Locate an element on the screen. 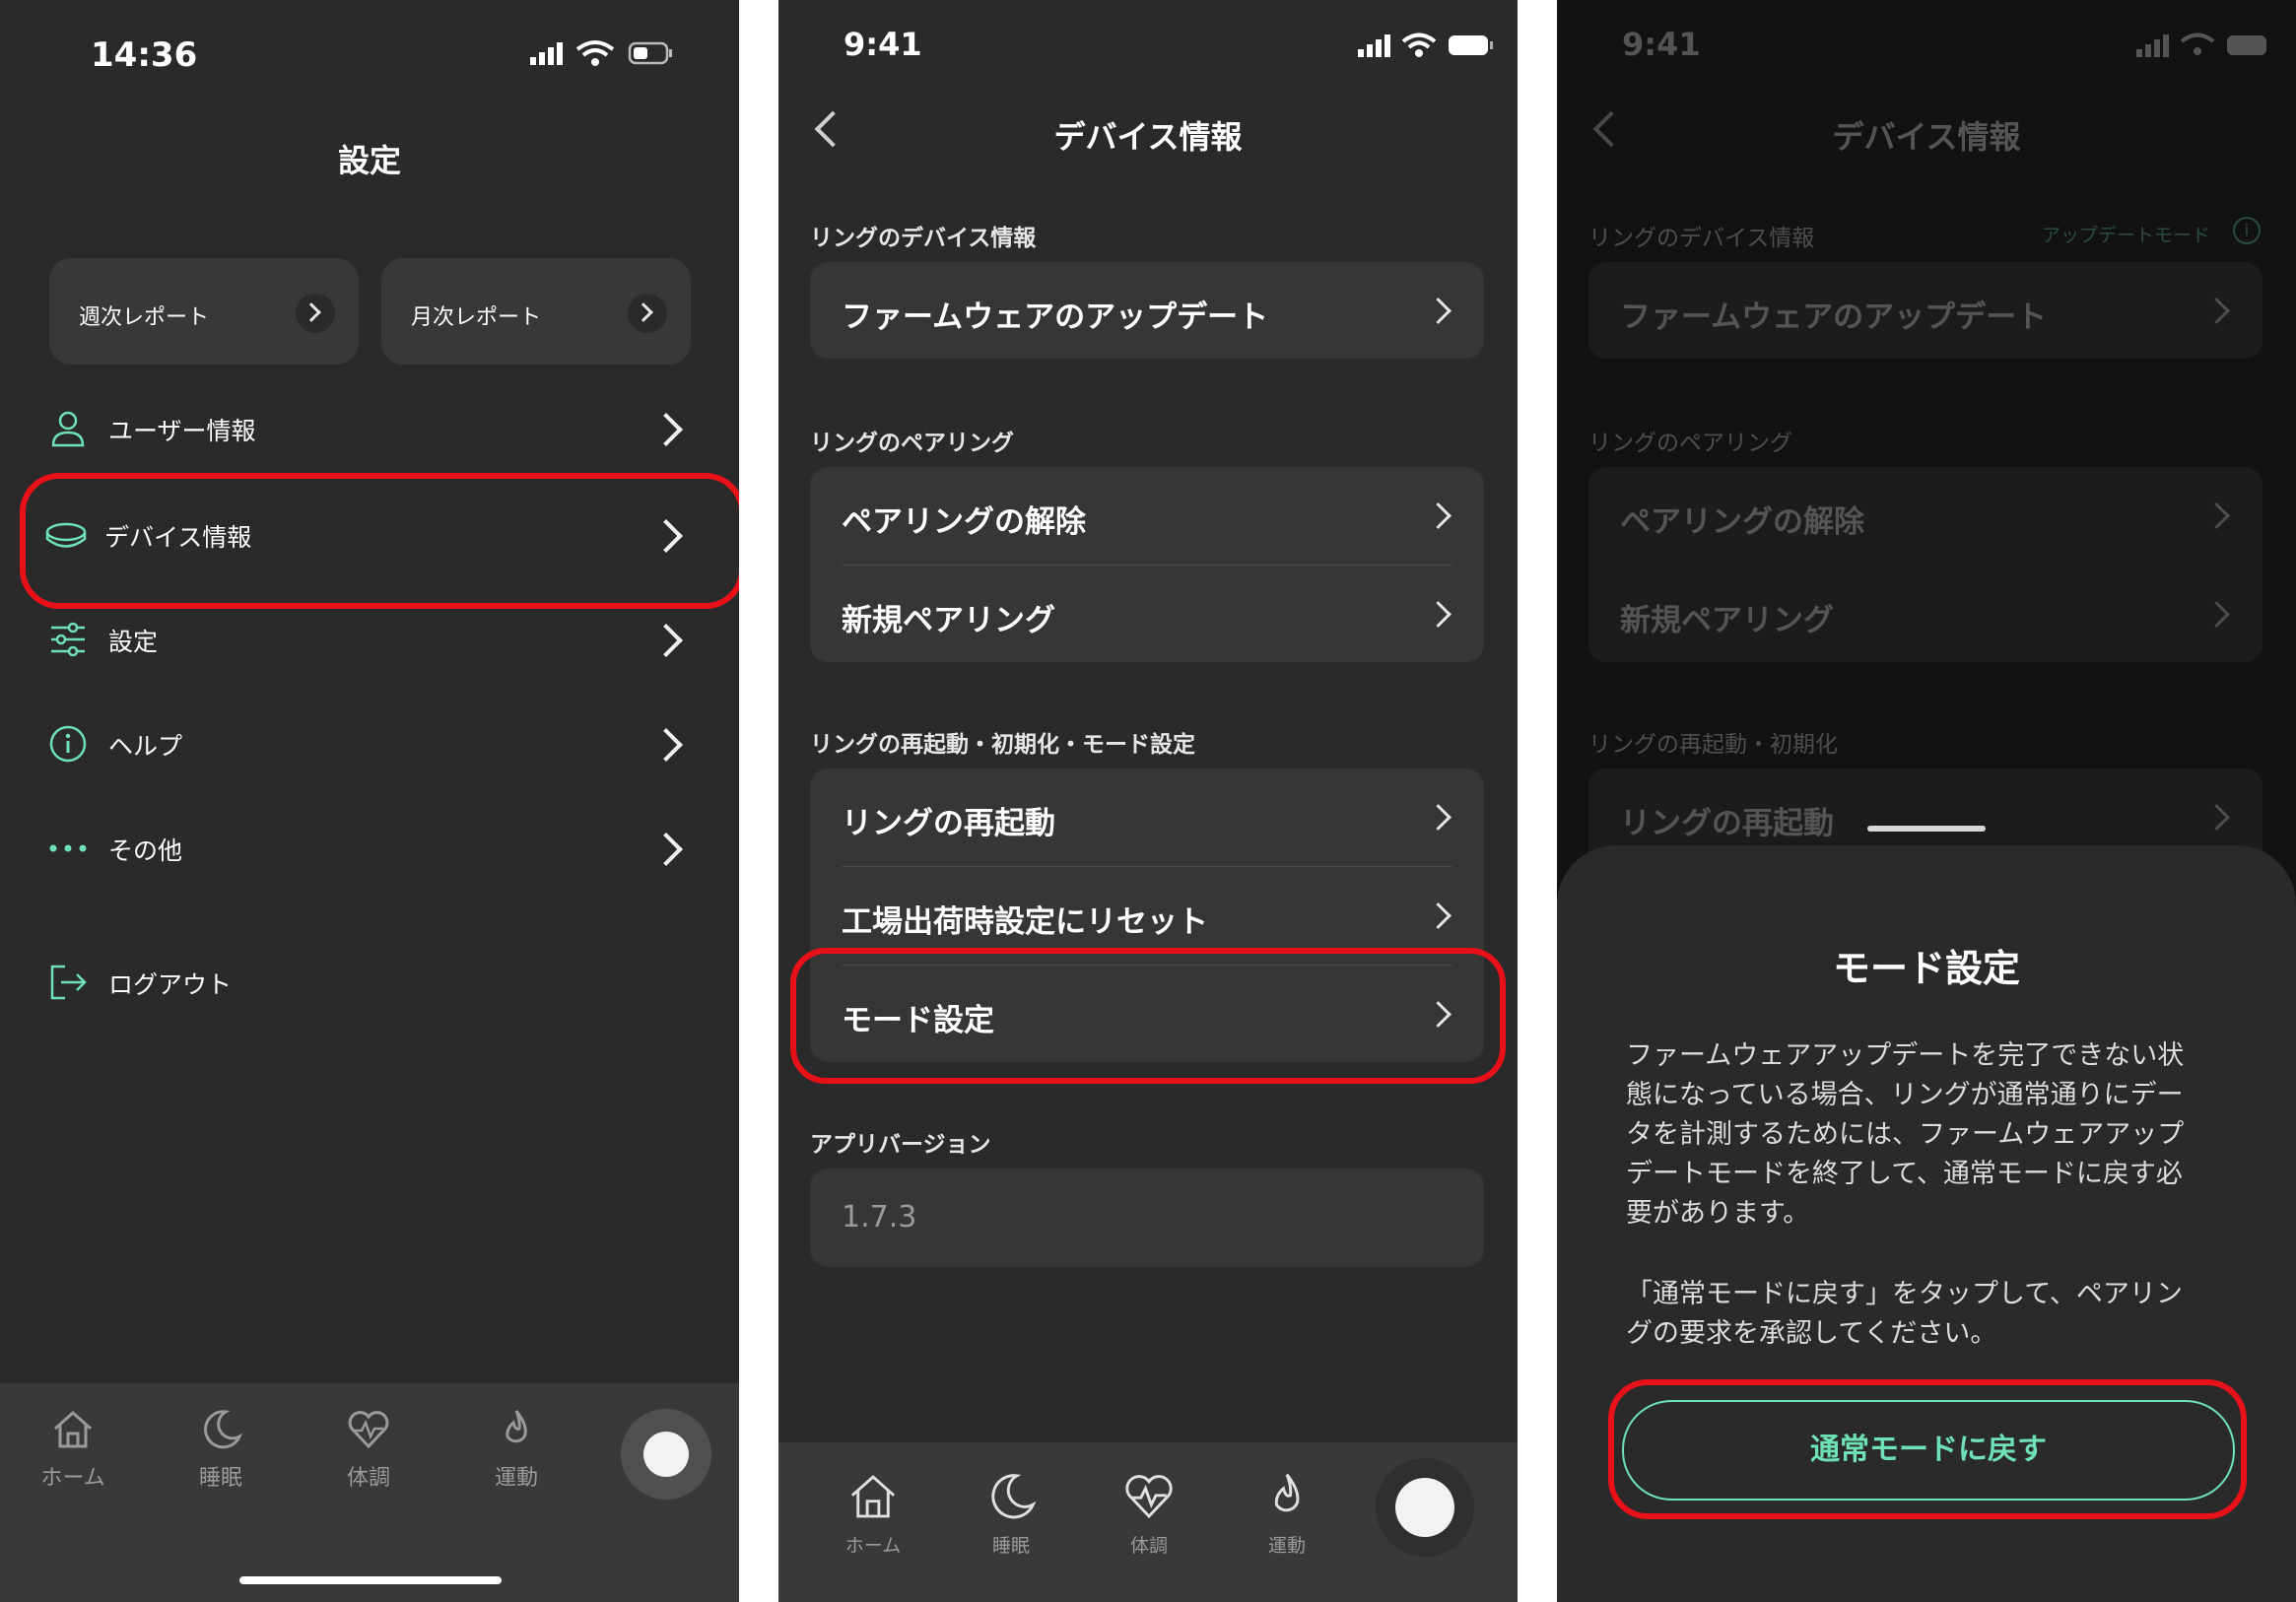 The width and height of the screenshot is (2296, 1602). text-line: 「通常モードに戻す」をタップして、ペアリン is located at coordinates (1904, 1294).